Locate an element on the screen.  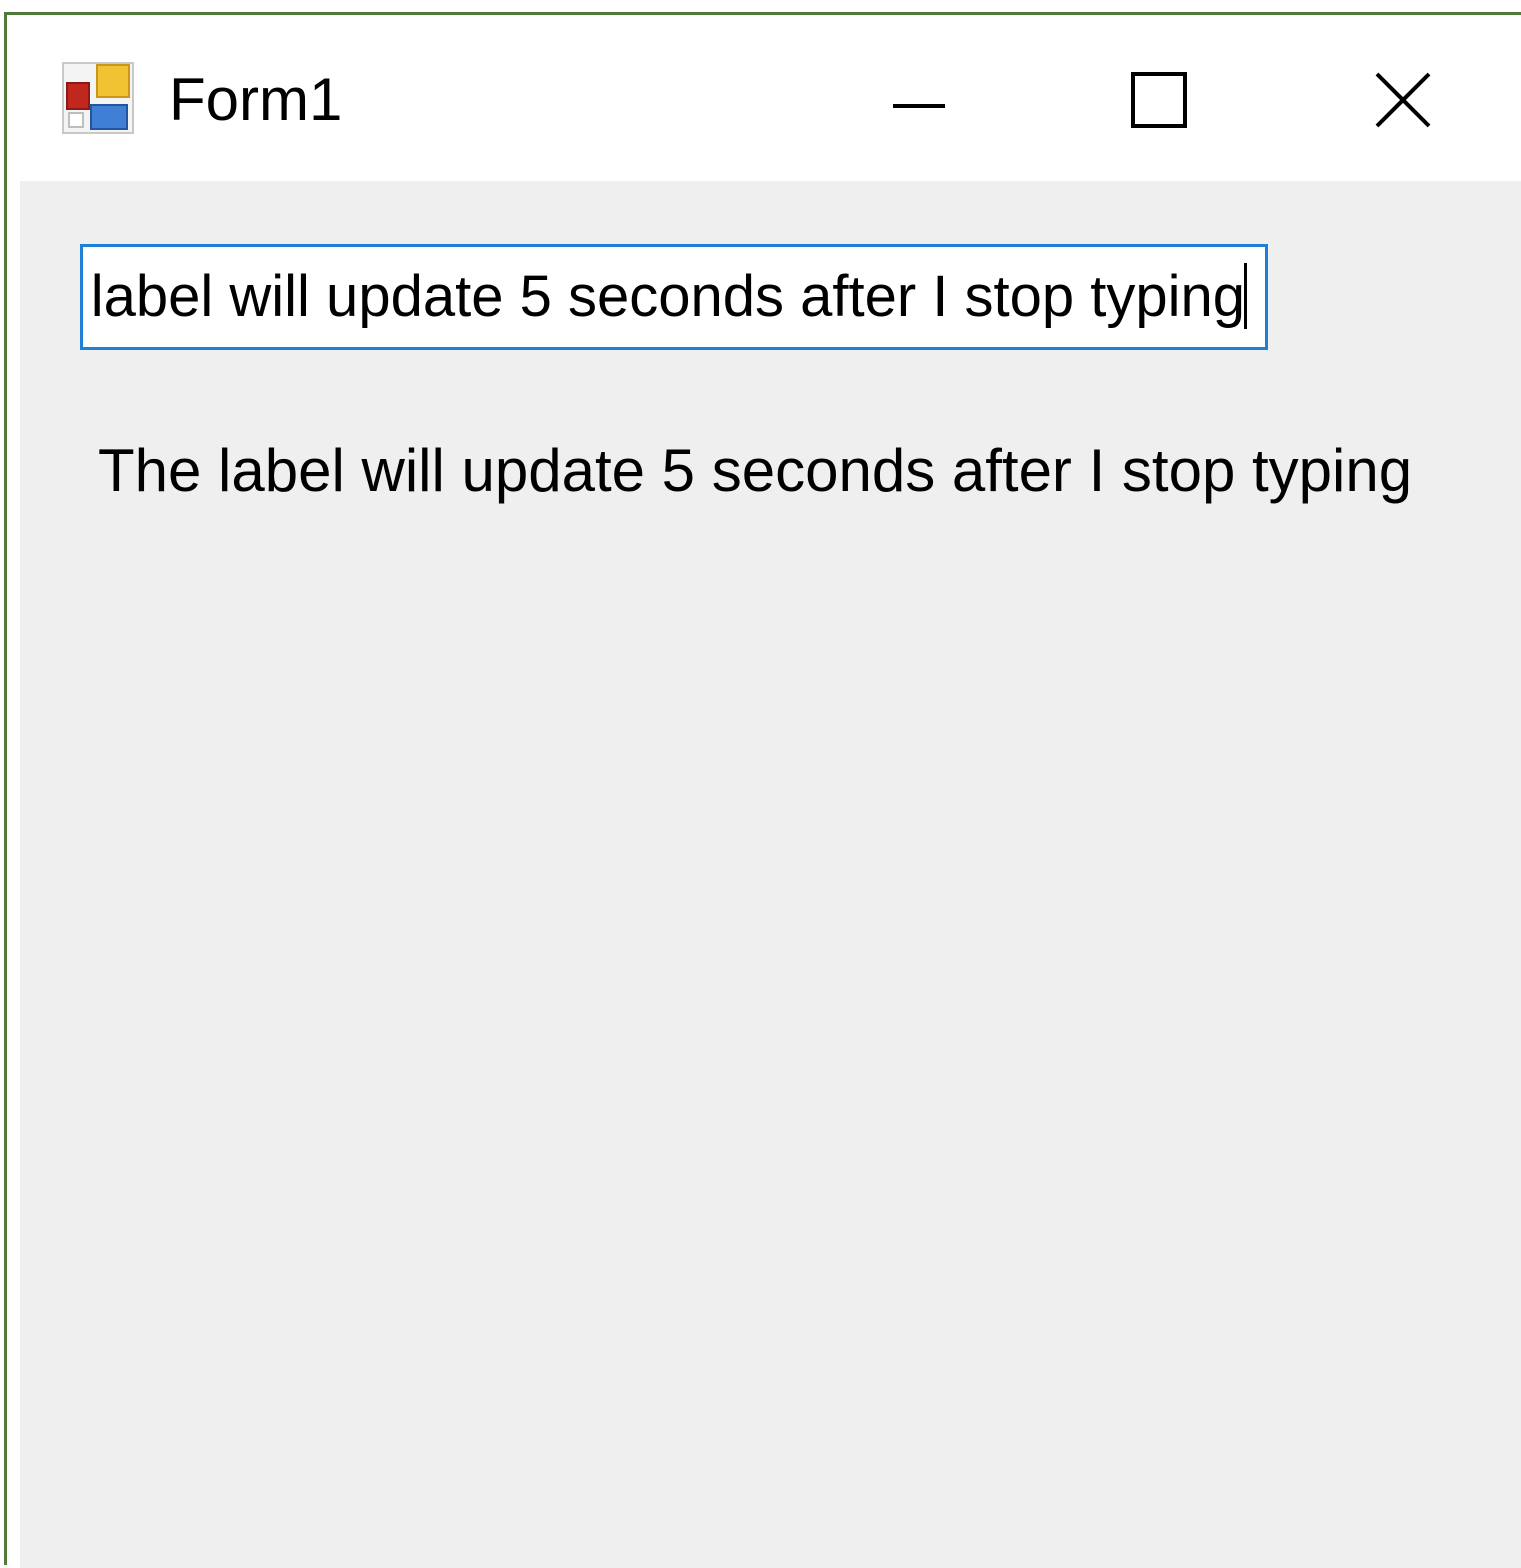
minimize-button is located at coordinates (919, 100).